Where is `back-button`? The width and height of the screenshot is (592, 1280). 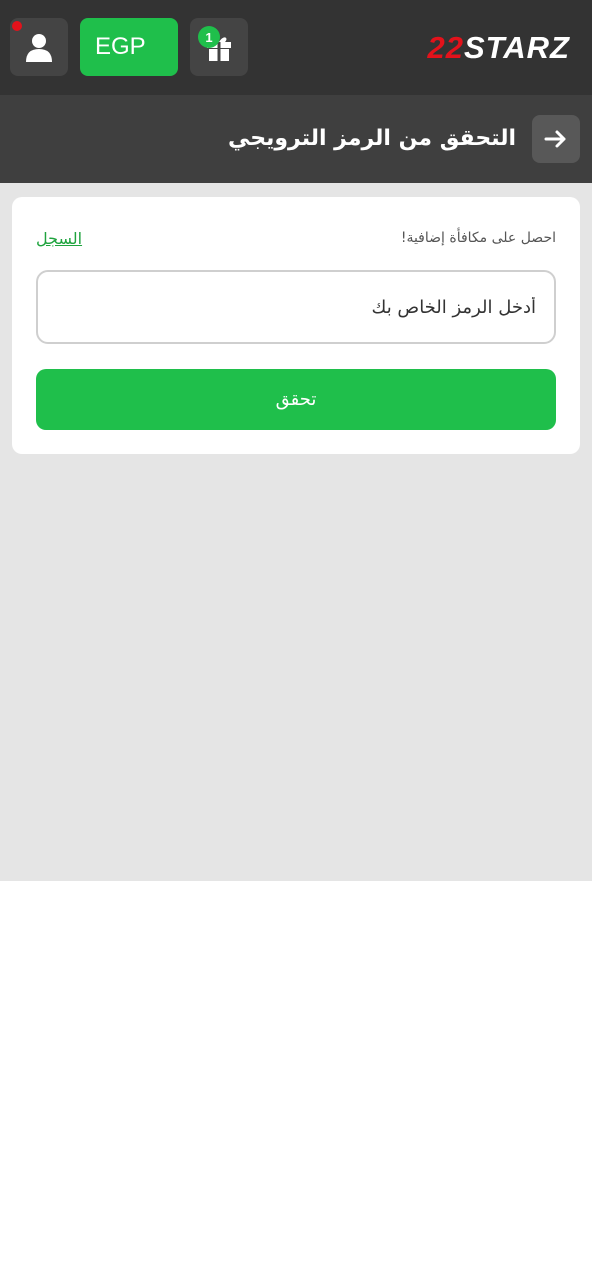 back-button is located at coordinates (556, 139).